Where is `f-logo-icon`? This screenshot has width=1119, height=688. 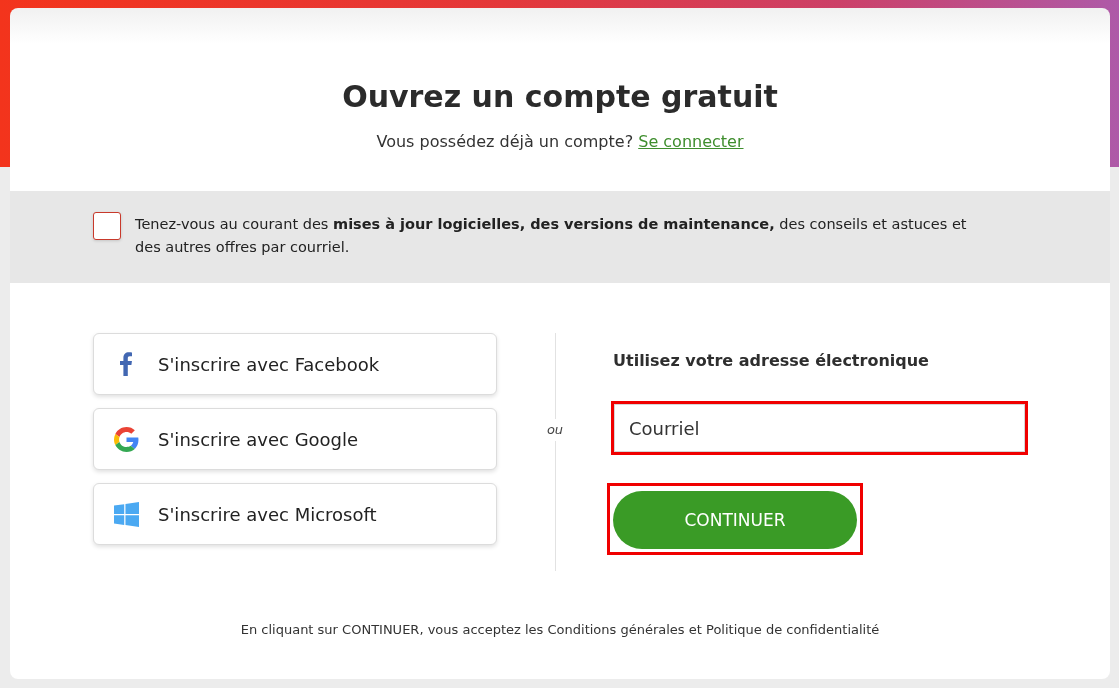 f-logo-icon is located at coordinates (126, 364).